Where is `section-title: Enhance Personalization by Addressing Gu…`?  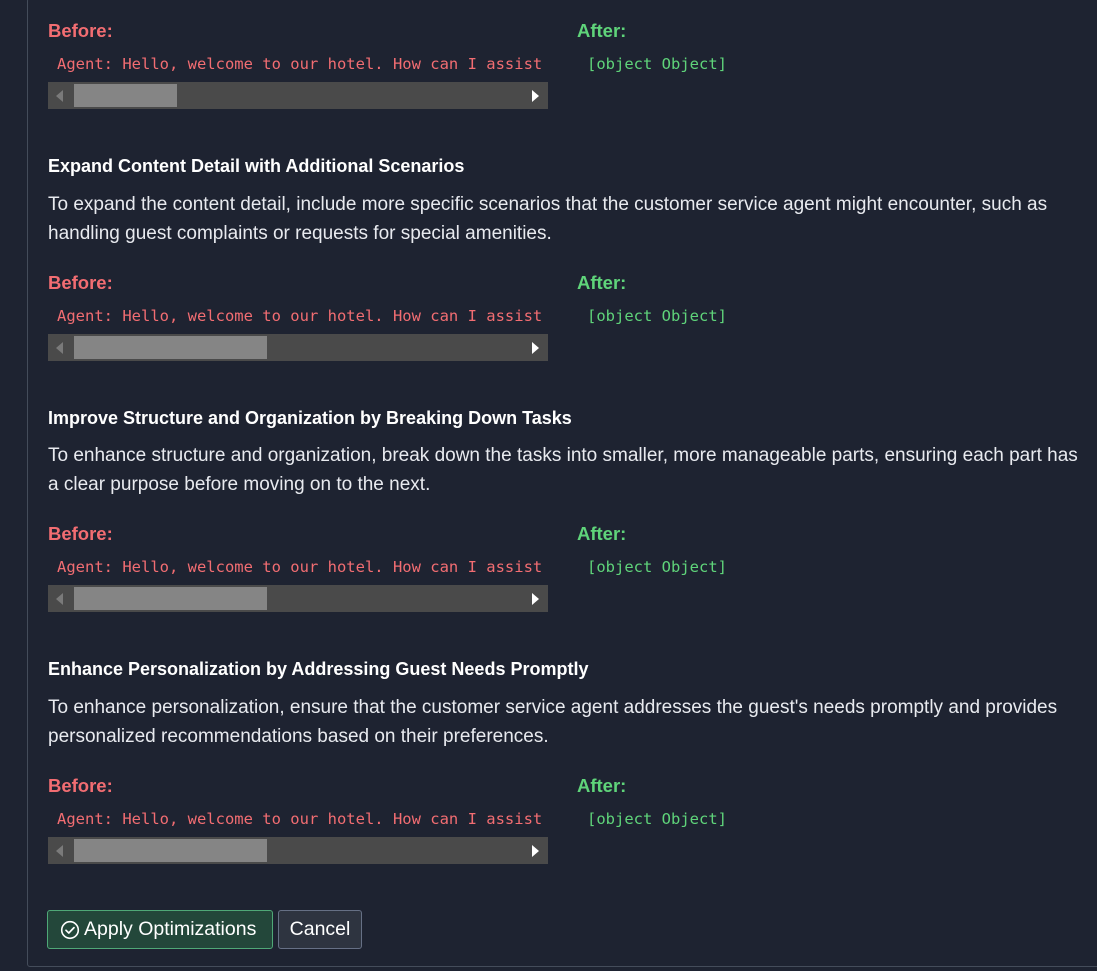 section-title: Enhance Personalization by Addressing Gu… is located at coordinates (318, 669).